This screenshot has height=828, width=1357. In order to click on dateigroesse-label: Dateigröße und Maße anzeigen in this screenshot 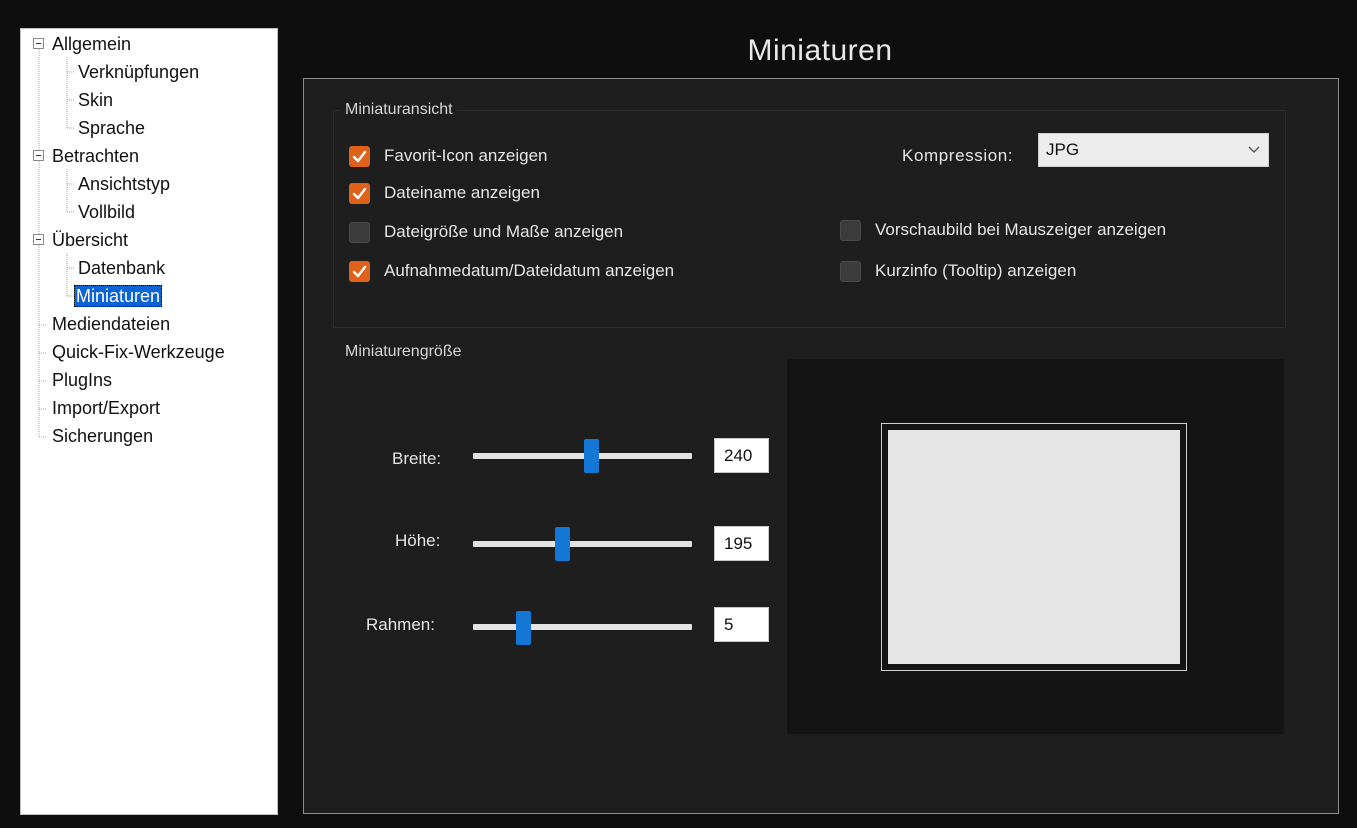, I will do `click(504, 231)`.